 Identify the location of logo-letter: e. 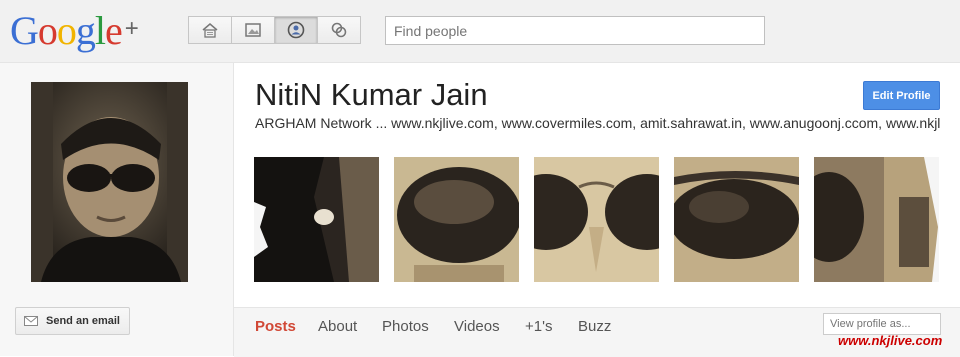
(114, 30).